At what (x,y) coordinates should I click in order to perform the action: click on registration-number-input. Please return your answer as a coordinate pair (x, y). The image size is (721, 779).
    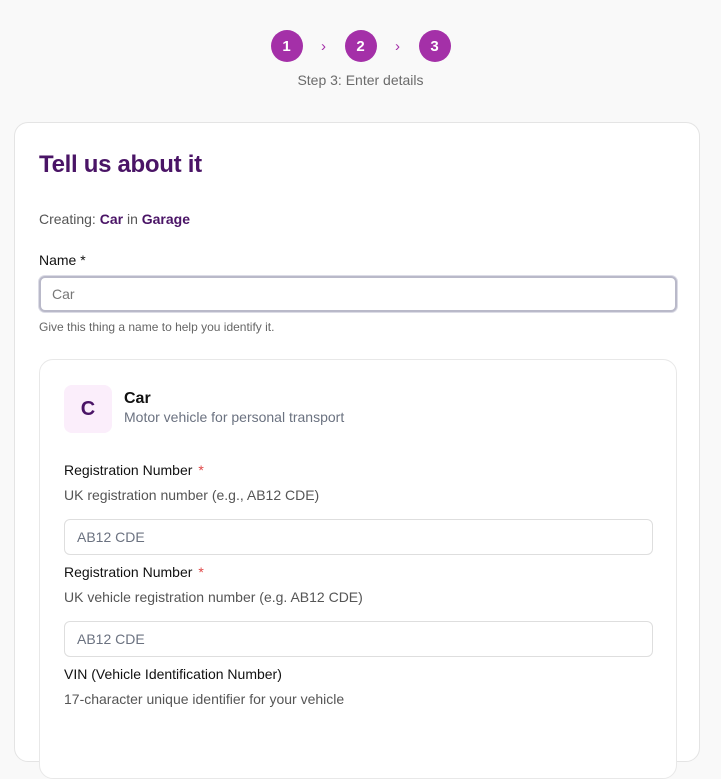
    Looking at the image, I should click on (358, 537).